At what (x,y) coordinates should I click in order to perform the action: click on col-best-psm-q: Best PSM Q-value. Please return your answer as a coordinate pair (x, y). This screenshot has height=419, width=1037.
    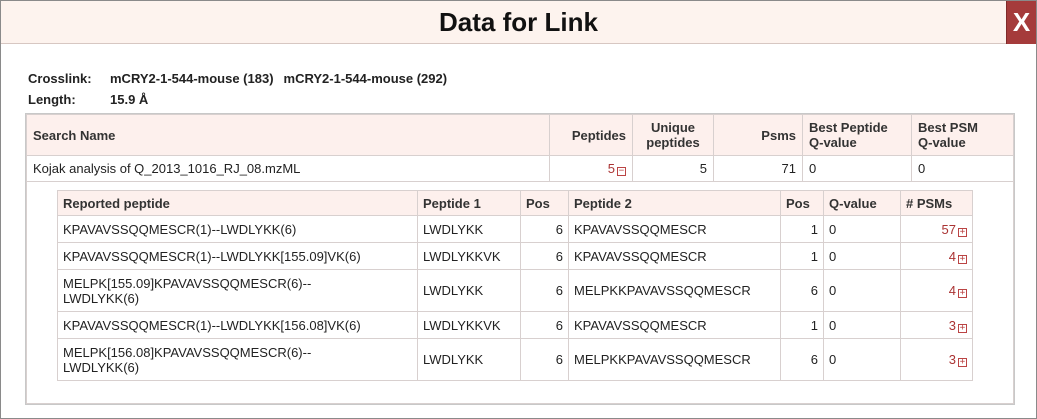
    Looking at the image, I should click on (962, 135).